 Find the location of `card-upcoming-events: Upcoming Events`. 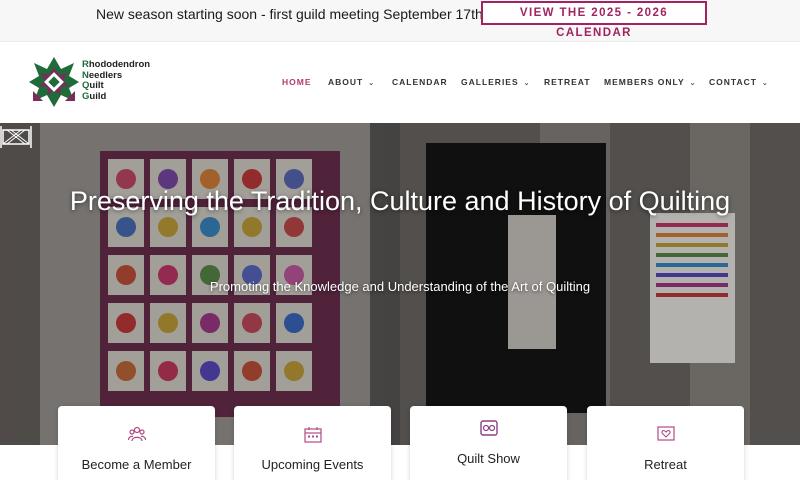

card-upcoming-events: Upcoming Events is located at coordinates (312, 443).